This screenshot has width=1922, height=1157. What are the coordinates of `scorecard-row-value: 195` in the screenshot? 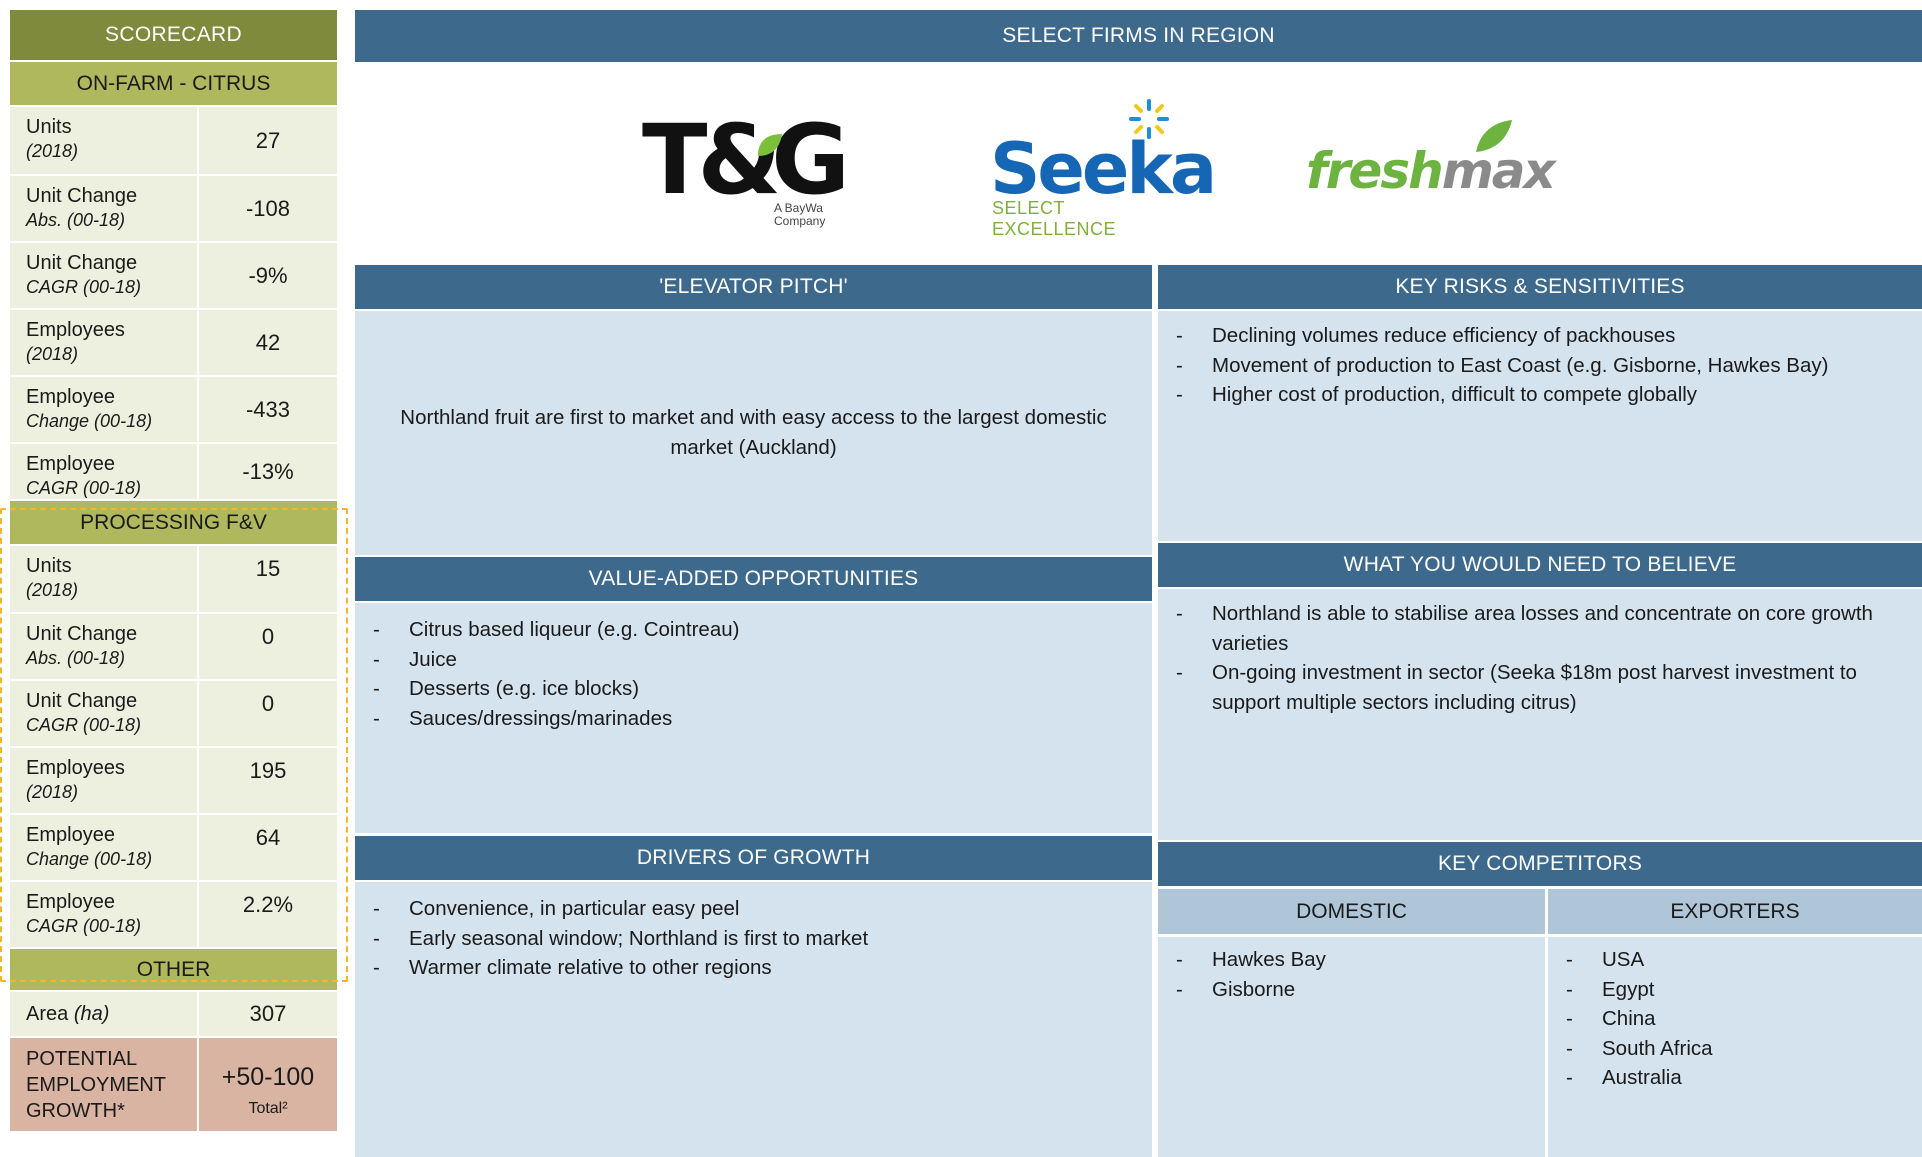 It's located at (268, 780).